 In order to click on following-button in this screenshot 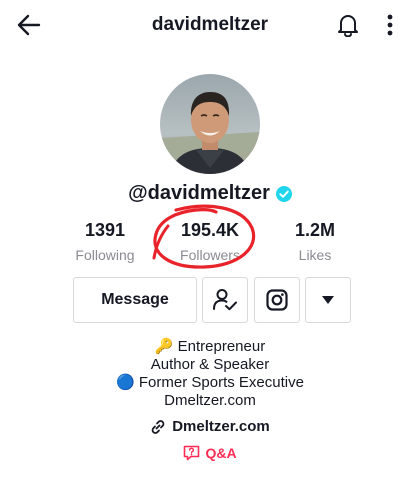, I will do `click(225, 300)`.